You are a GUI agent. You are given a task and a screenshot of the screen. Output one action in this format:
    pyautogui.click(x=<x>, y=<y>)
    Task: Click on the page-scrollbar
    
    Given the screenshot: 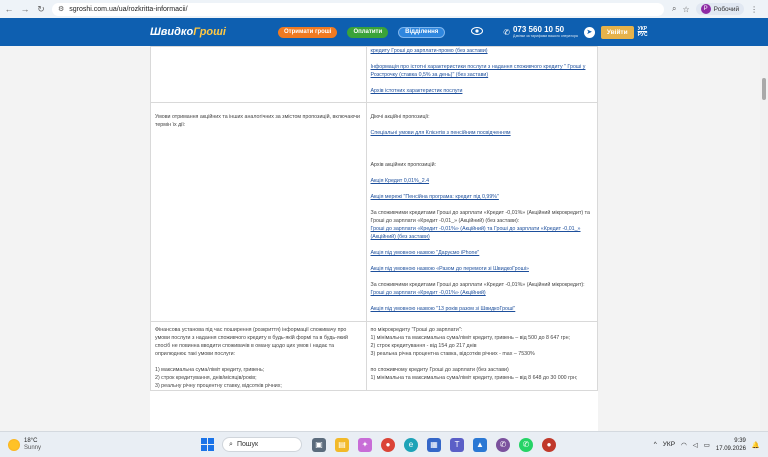 What is the action you would take?
    pyautogui.click(x=764, y=238)
    